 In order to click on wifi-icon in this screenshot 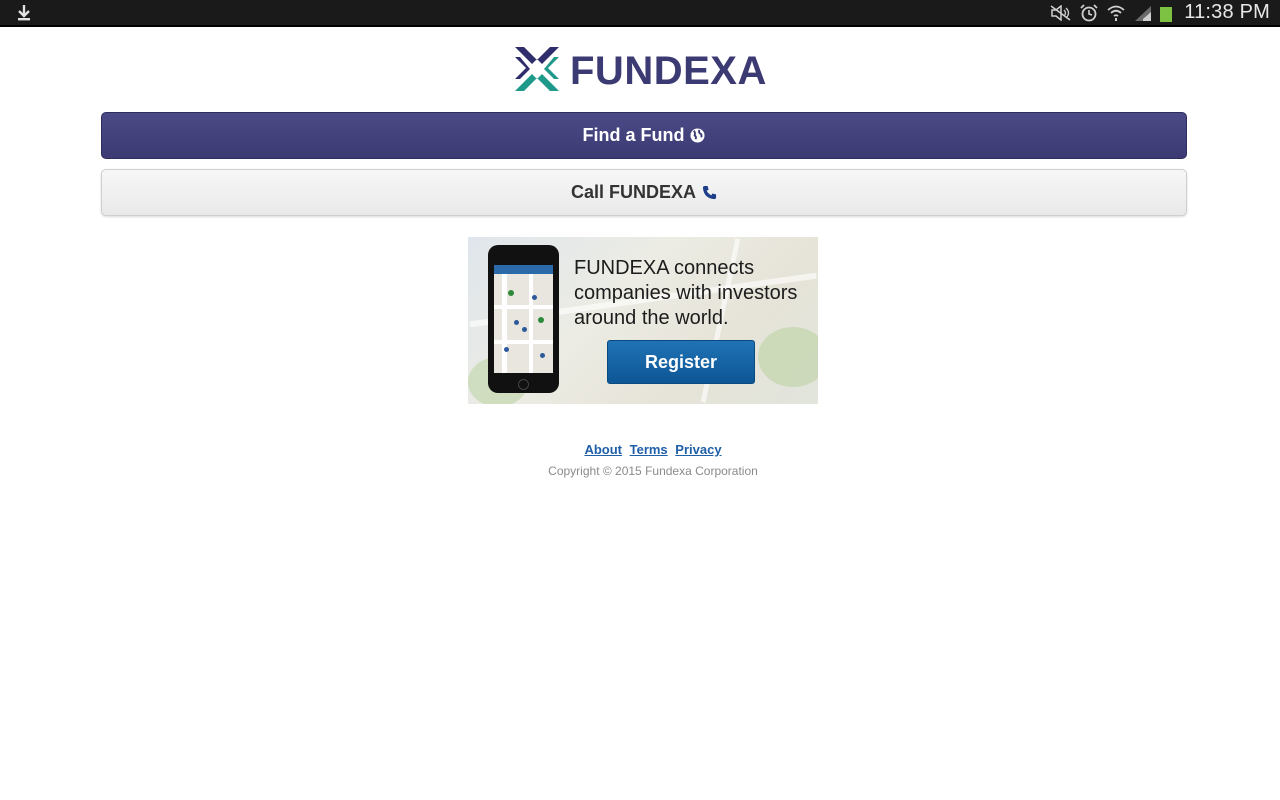, I will do `click(1116, 13)`.